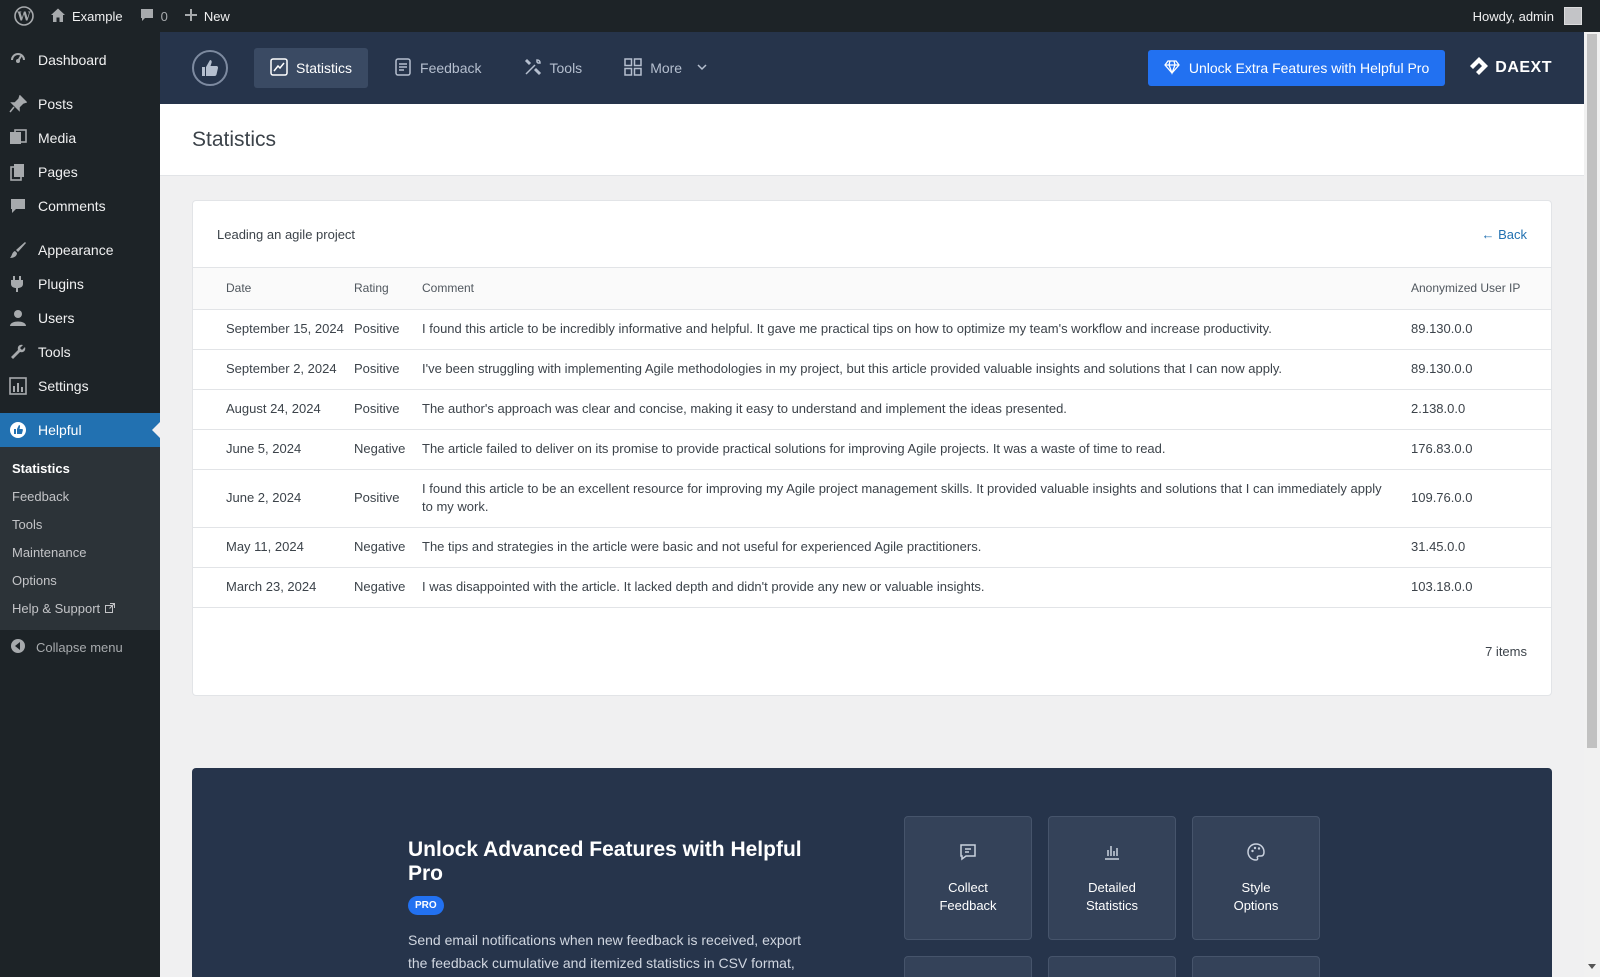 This screenshot has height=977, width=1600. I want to click on cell-date: September 15, 2024, so click(273, 329).